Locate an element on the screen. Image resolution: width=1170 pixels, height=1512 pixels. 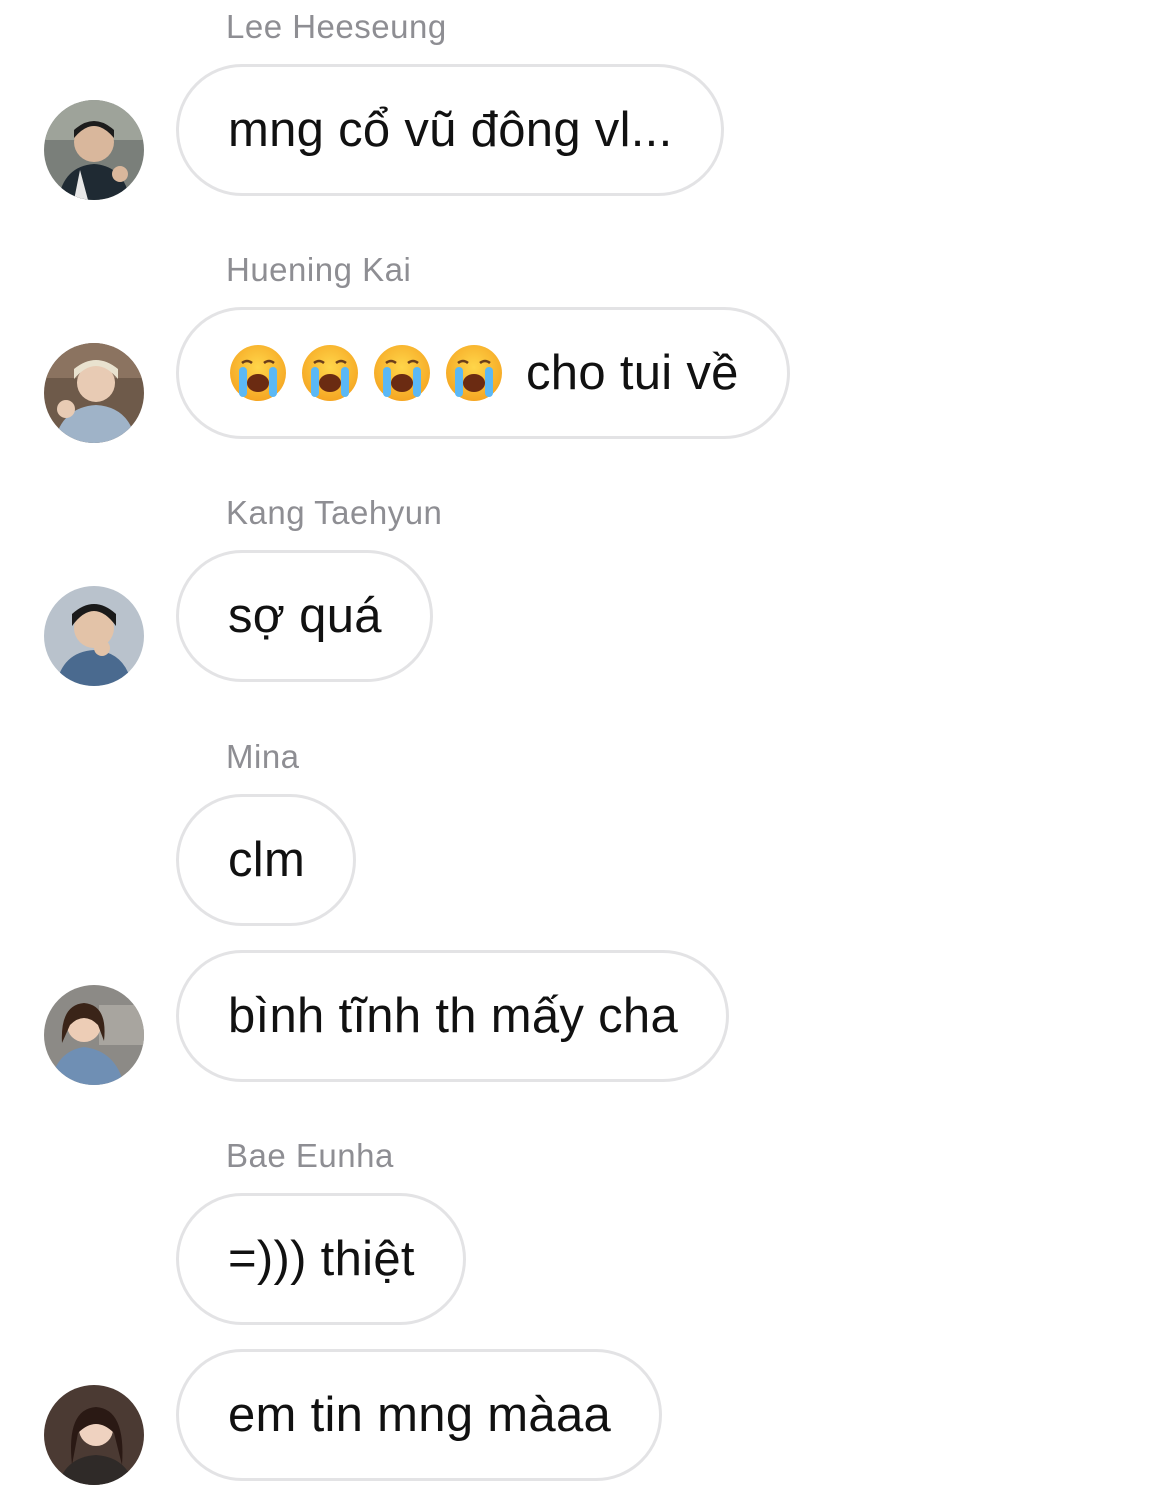
message-text: bình tĩnh th mấy cha is located at coordinates (453, 1016).